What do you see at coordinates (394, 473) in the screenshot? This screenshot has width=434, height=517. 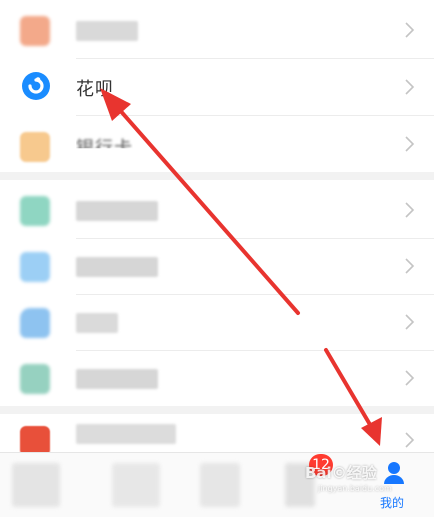 I see `person-icon` at bounding box center [394, 473].